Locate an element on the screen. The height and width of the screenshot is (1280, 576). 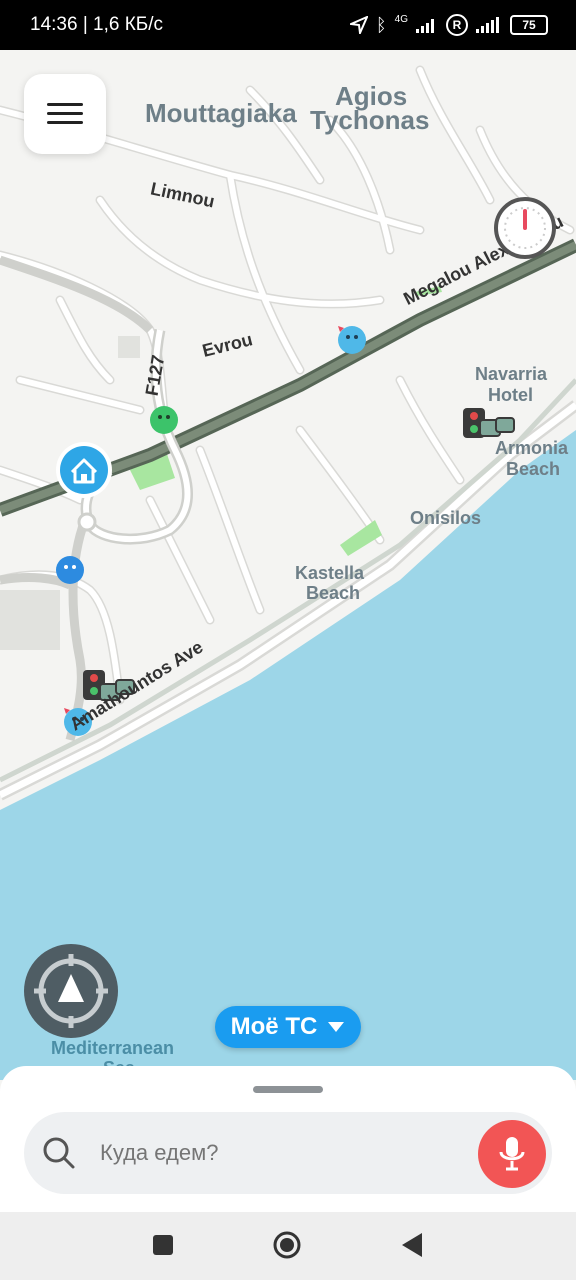
label-armonia-1: Armonia is located at coordinates (532, 448).